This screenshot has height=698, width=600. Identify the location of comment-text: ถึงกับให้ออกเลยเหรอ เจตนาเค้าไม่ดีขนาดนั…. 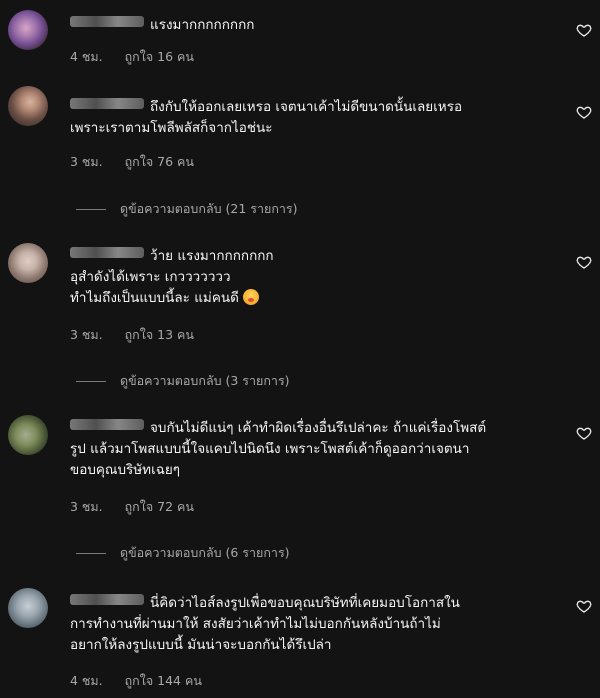
(266, 117).